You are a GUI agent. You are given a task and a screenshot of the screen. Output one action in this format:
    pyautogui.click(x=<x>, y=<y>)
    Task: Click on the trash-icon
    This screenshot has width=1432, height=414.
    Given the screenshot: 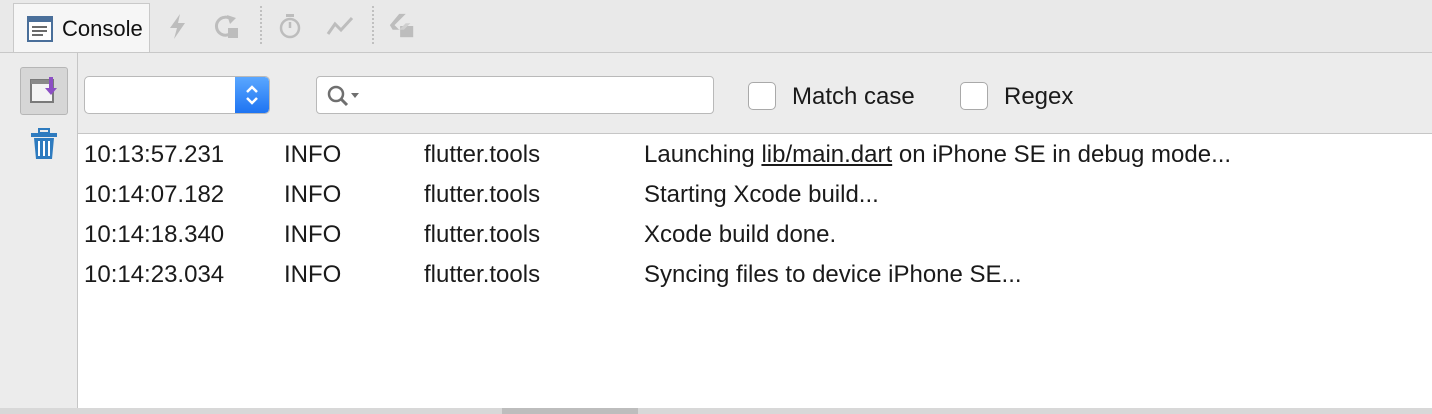 What is the action you would take?
    pyautogui.click(x=44, y=144)
    